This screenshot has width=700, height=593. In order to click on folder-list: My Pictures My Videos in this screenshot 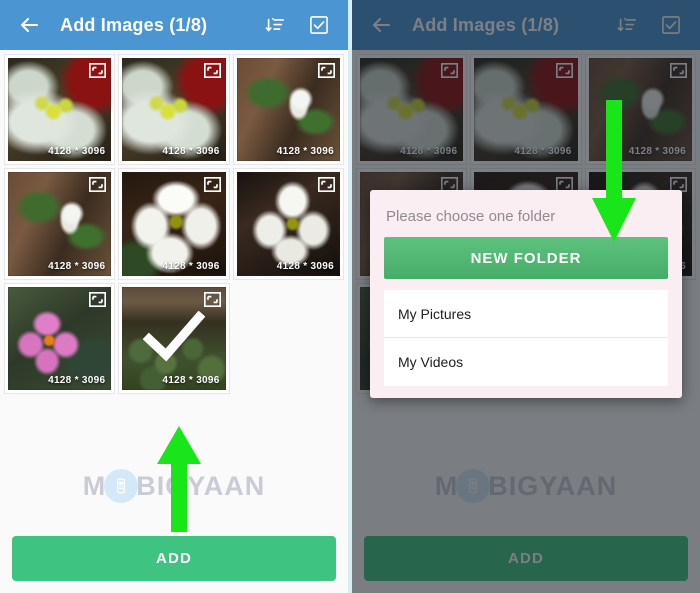, I will do `click(526, 338)`.